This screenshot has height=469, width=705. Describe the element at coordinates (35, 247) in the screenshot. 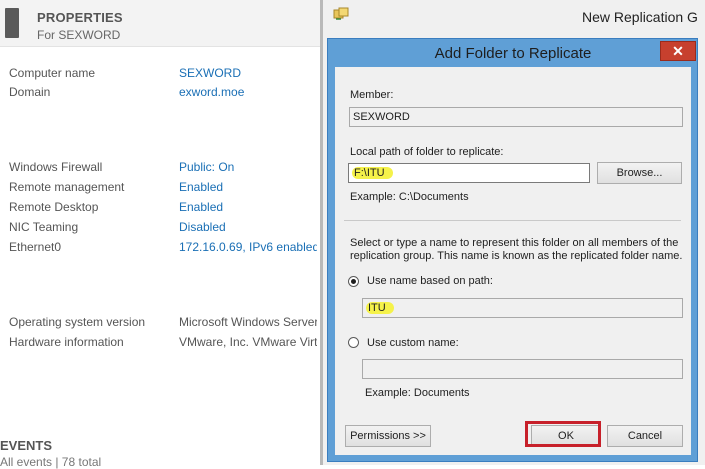

I see `property-label-ethernet0: Ethernet0` at that location.